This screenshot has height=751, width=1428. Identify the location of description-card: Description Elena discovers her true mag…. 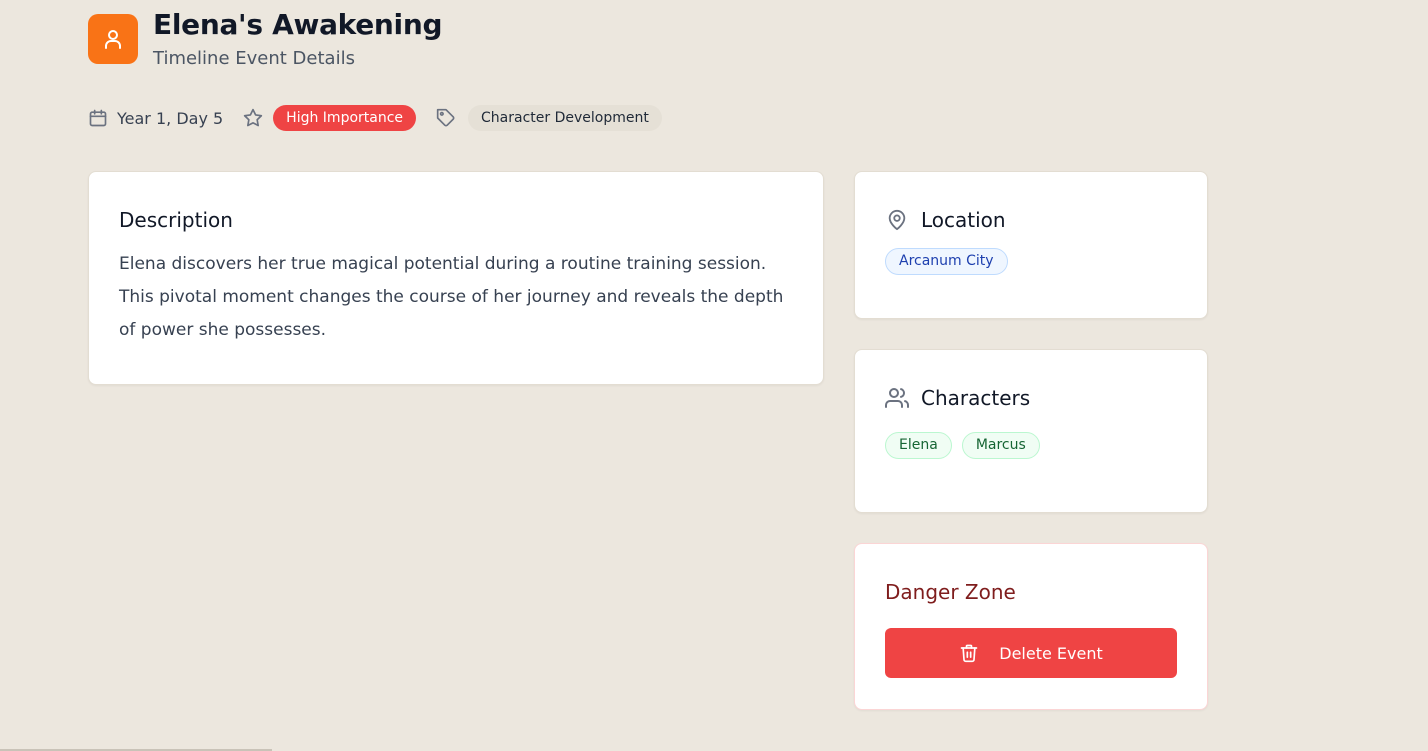
(456, 278).